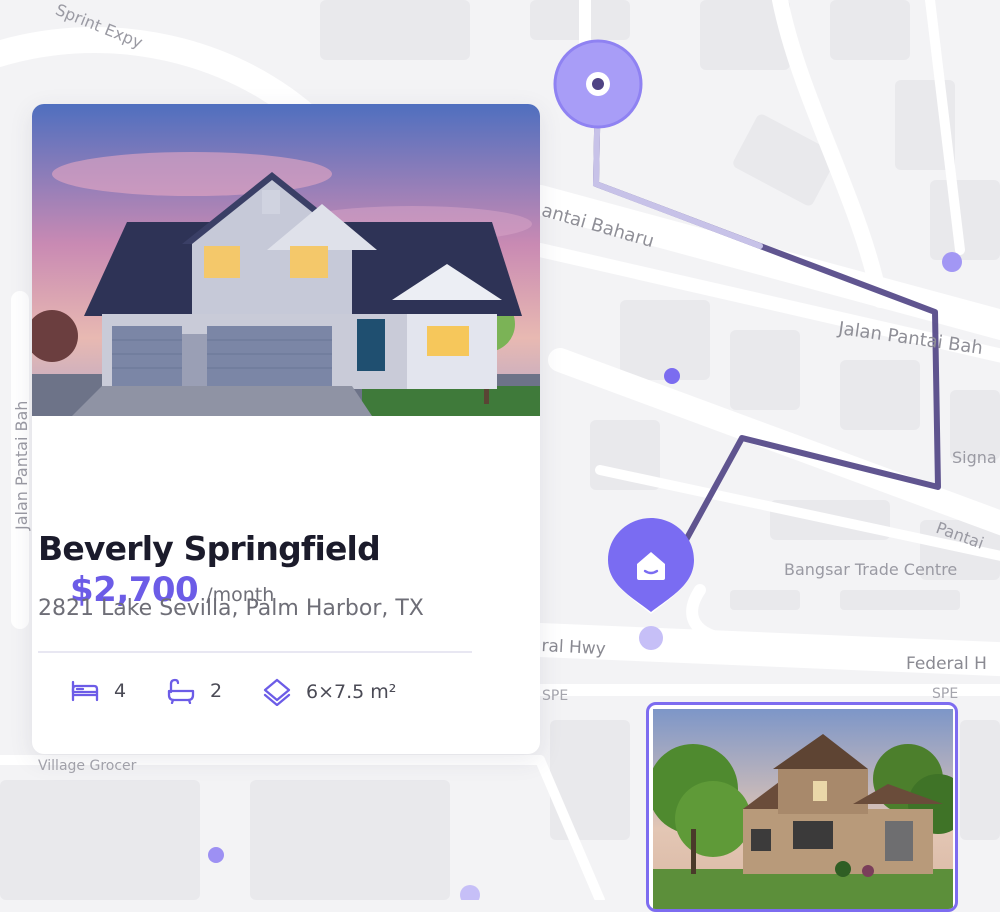 This screenshot has height=912, width=1000. I want to click on location-origin-icon, so click(598, 84).